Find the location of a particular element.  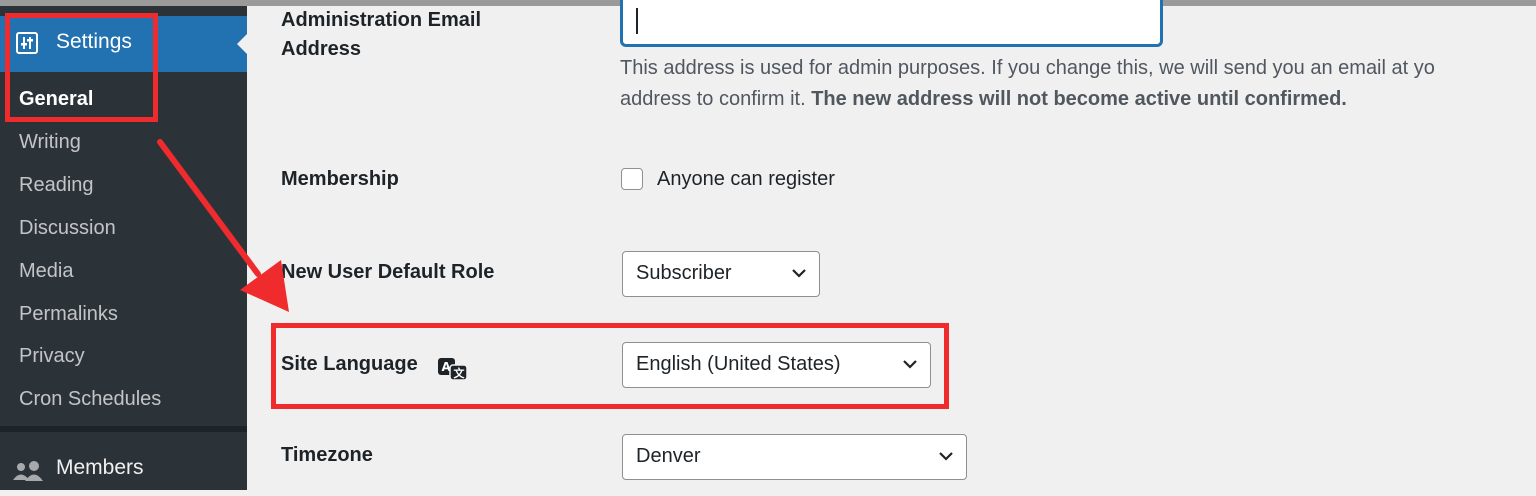

timezone-value: Denver is located at coordinates (668, 456).